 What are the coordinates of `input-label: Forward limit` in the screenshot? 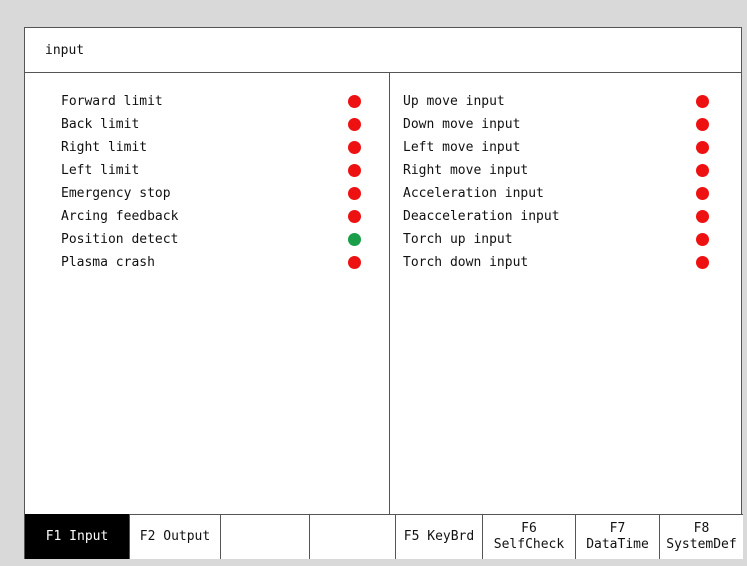 It's located at (112, 101).